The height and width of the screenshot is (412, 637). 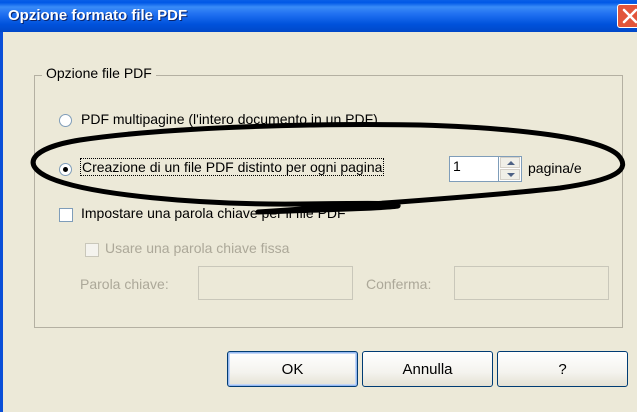 I want to click on group-title: Opzione file PDF, so click(x=99, y=73).